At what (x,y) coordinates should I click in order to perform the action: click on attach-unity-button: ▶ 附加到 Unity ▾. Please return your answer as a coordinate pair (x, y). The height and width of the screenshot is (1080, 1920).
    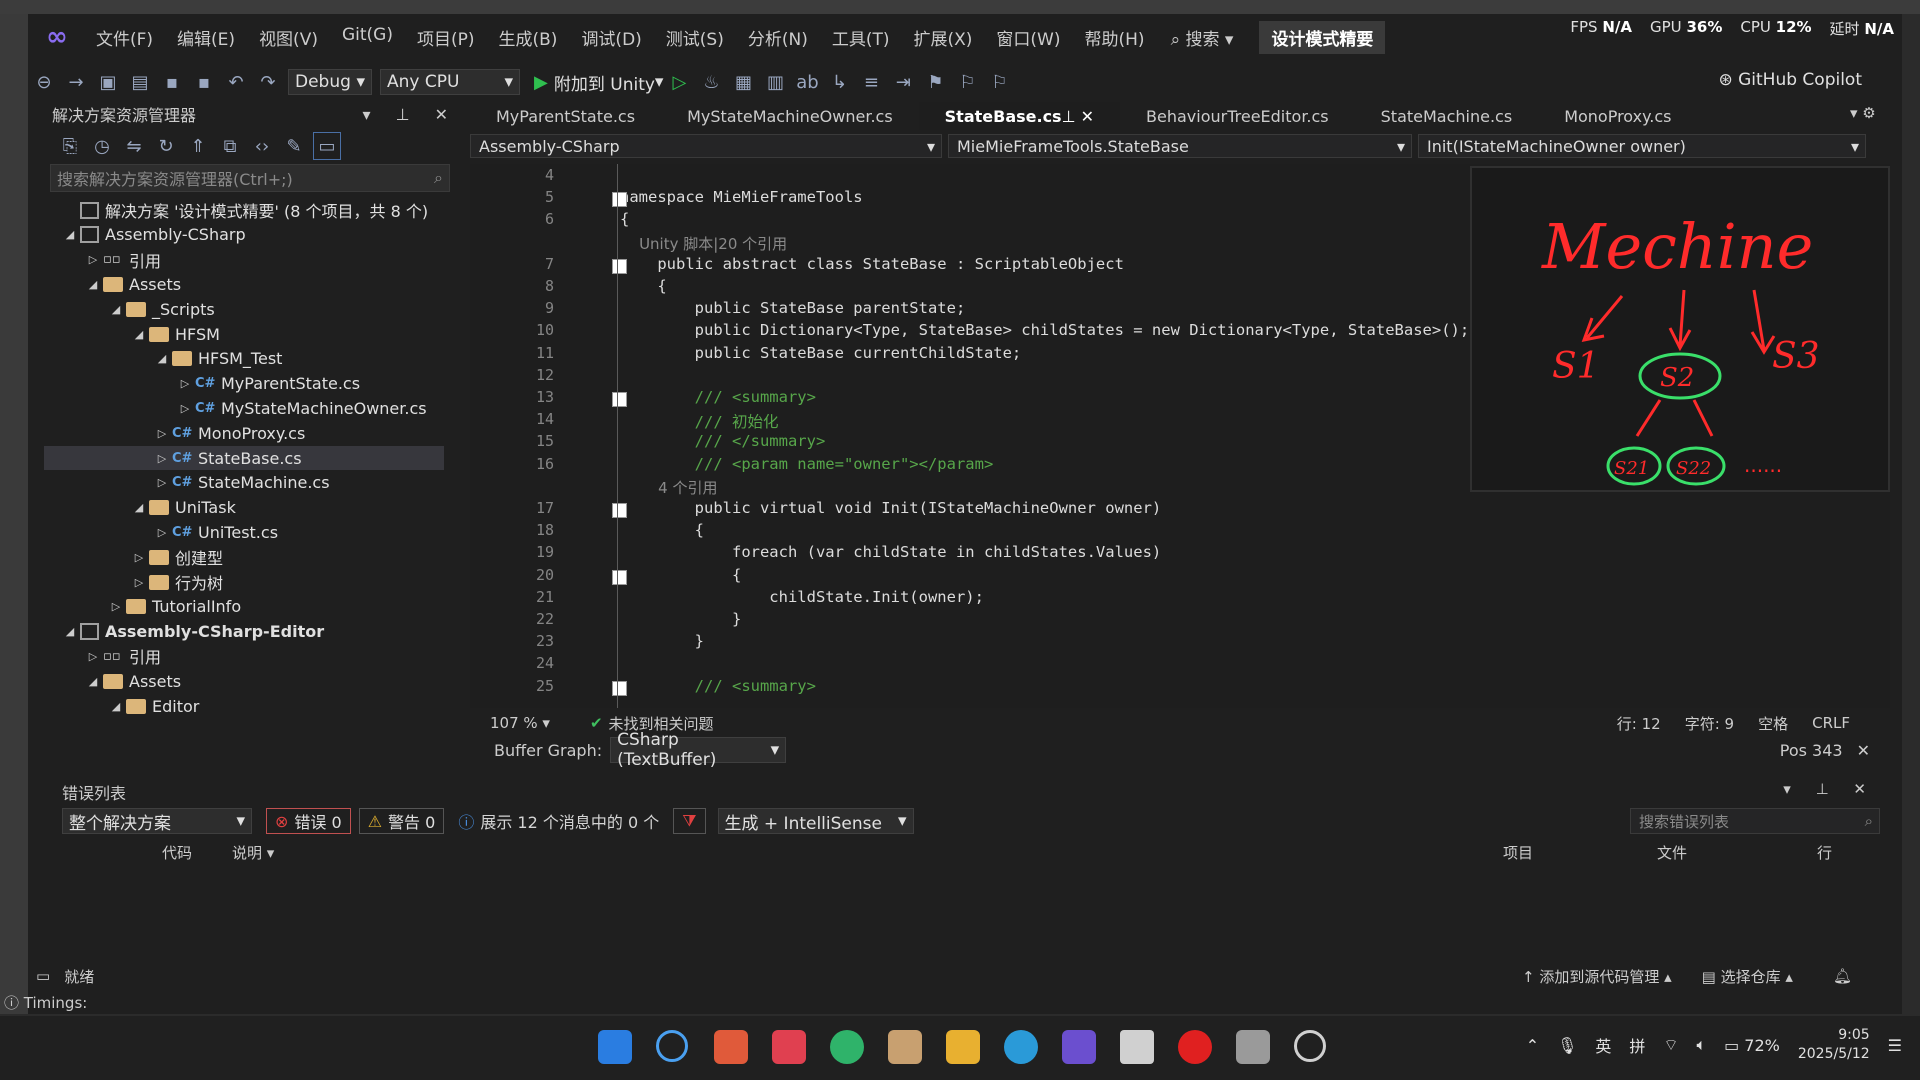
    Looking at the image, I should click on (598, 82).